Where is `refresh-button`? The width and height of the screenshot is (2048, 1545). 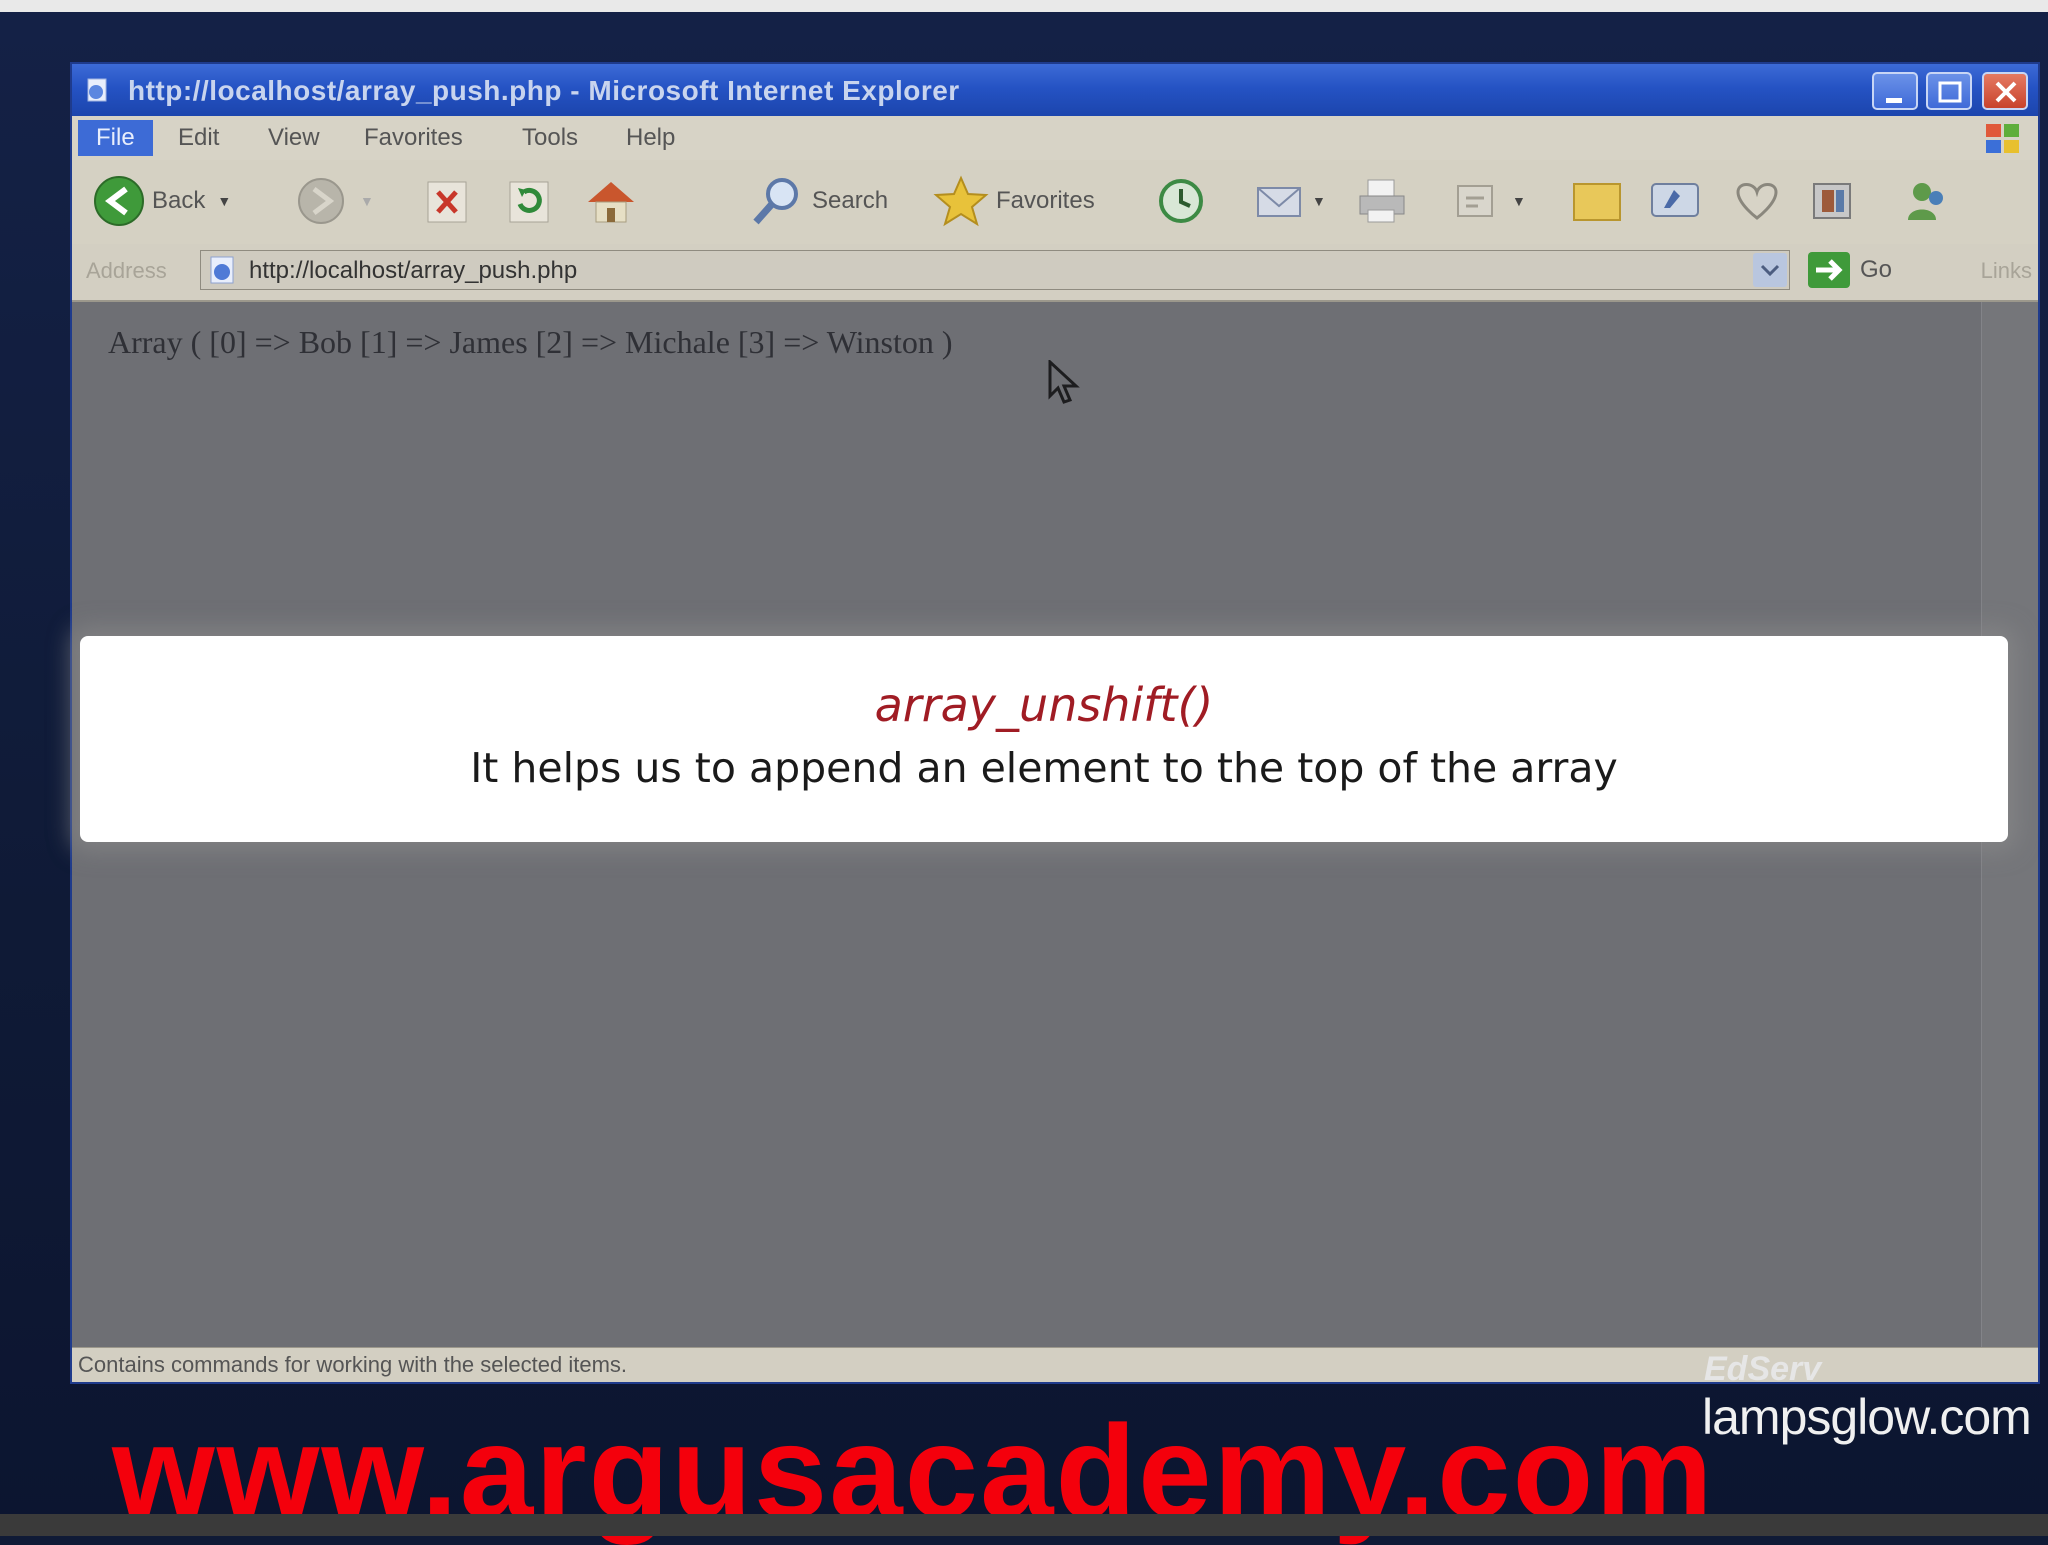 refresh-button is located at coordinates (529, 201).